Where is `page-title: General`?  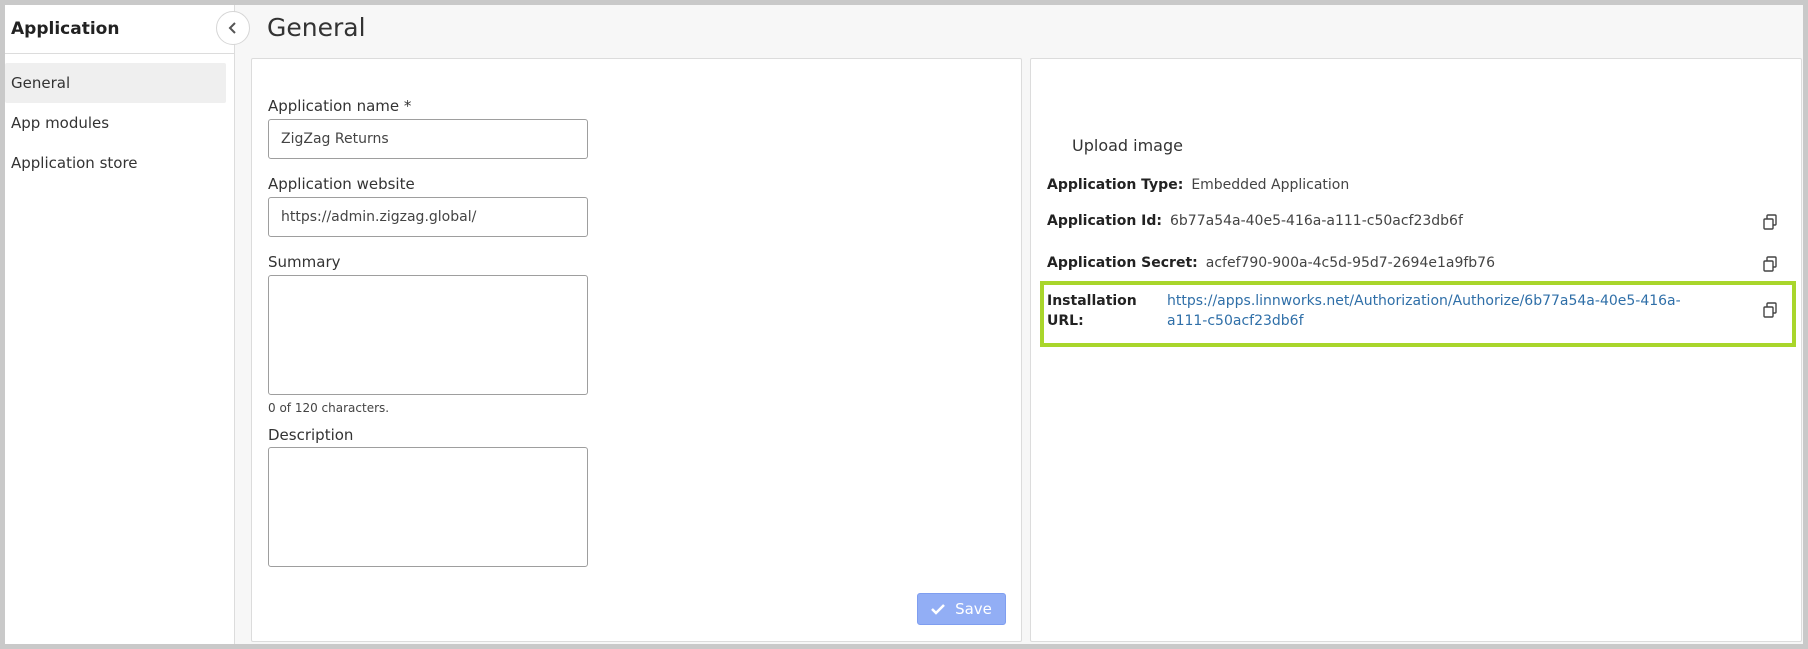 page-title: General is located at coordinates (316, 27).